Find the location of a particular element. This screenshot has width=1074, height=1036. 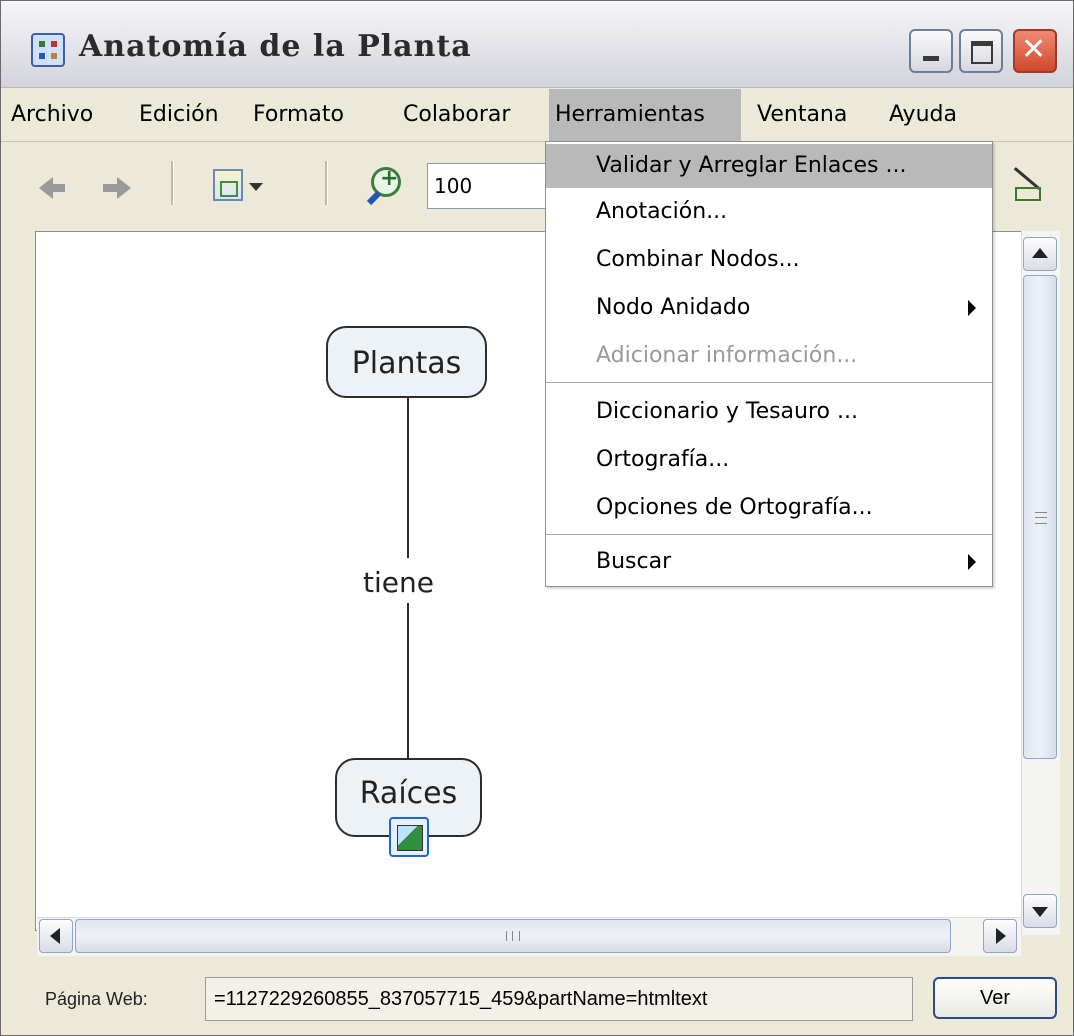

horizontal-scroll-thumb is located at coordinates (513, 936).